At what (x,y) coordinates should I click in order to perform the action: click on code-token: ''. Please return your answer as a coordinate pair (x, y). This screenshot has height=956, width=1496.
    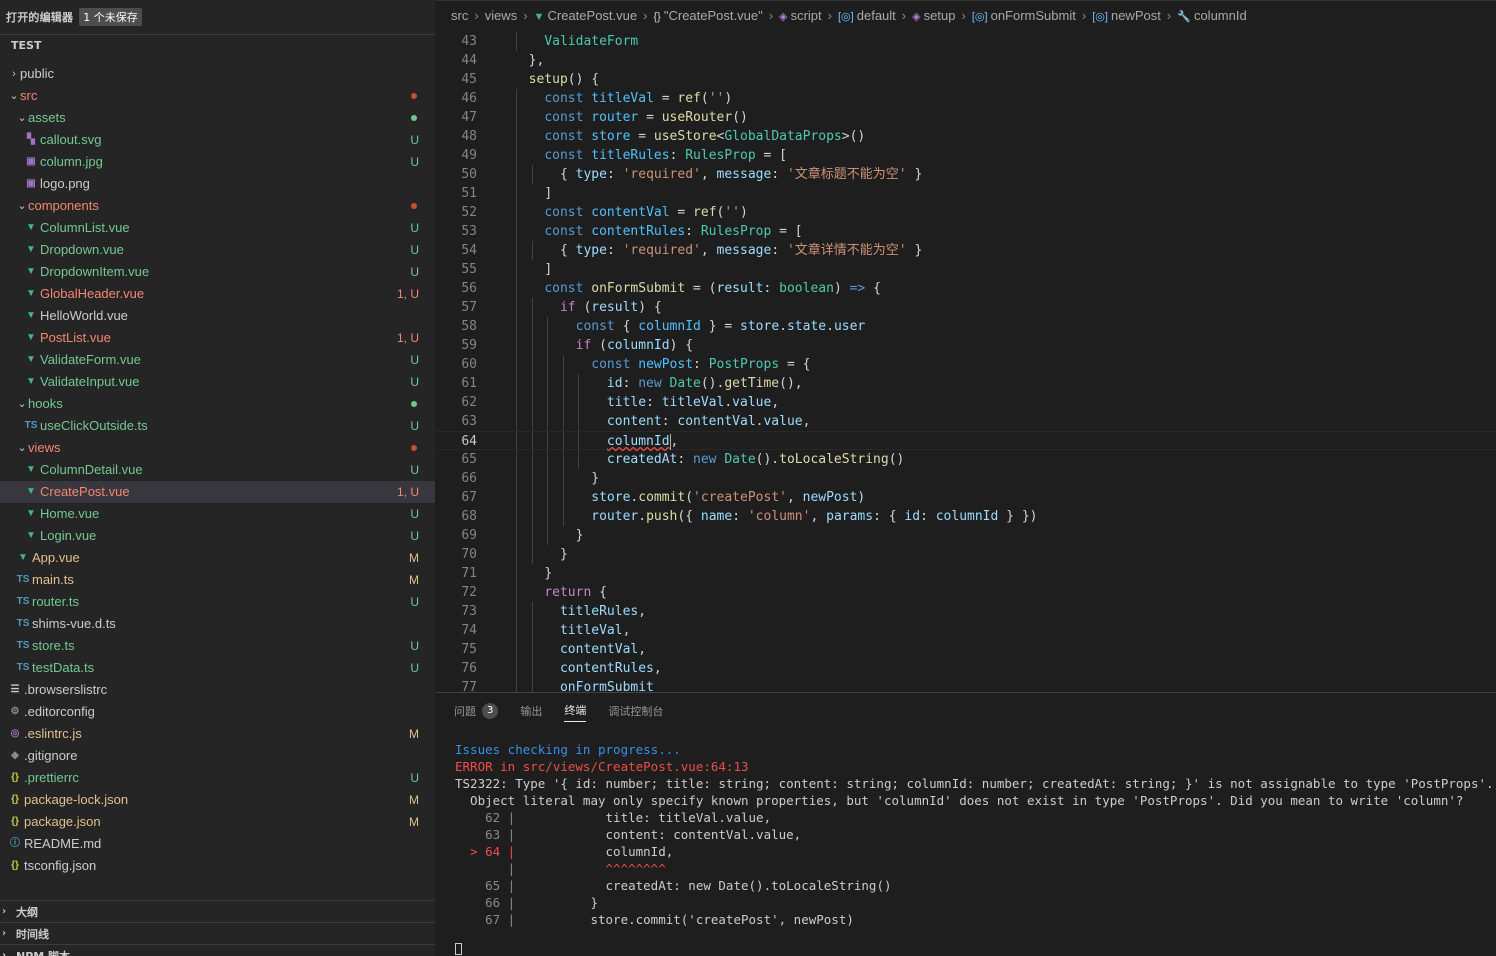
    Looking at the image, I should click on (716, 98).